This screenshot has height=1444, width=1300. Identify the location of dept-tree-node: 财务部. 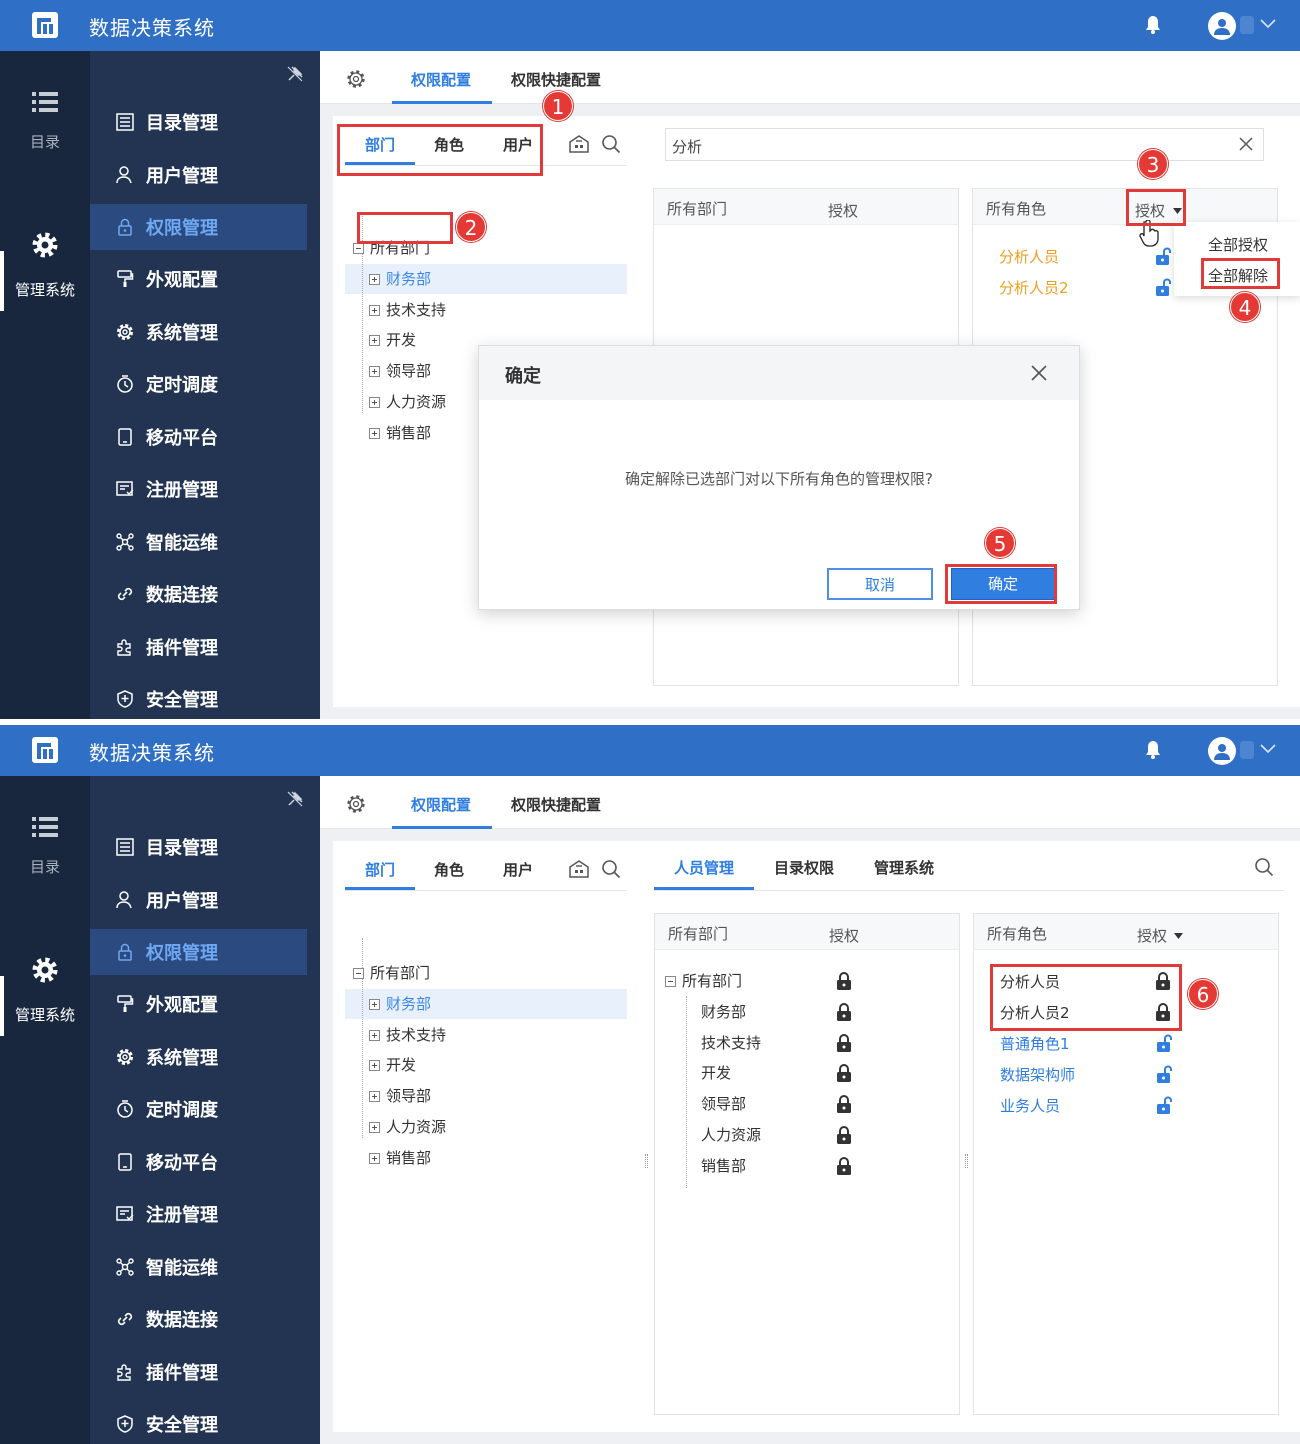
(723, 1012).